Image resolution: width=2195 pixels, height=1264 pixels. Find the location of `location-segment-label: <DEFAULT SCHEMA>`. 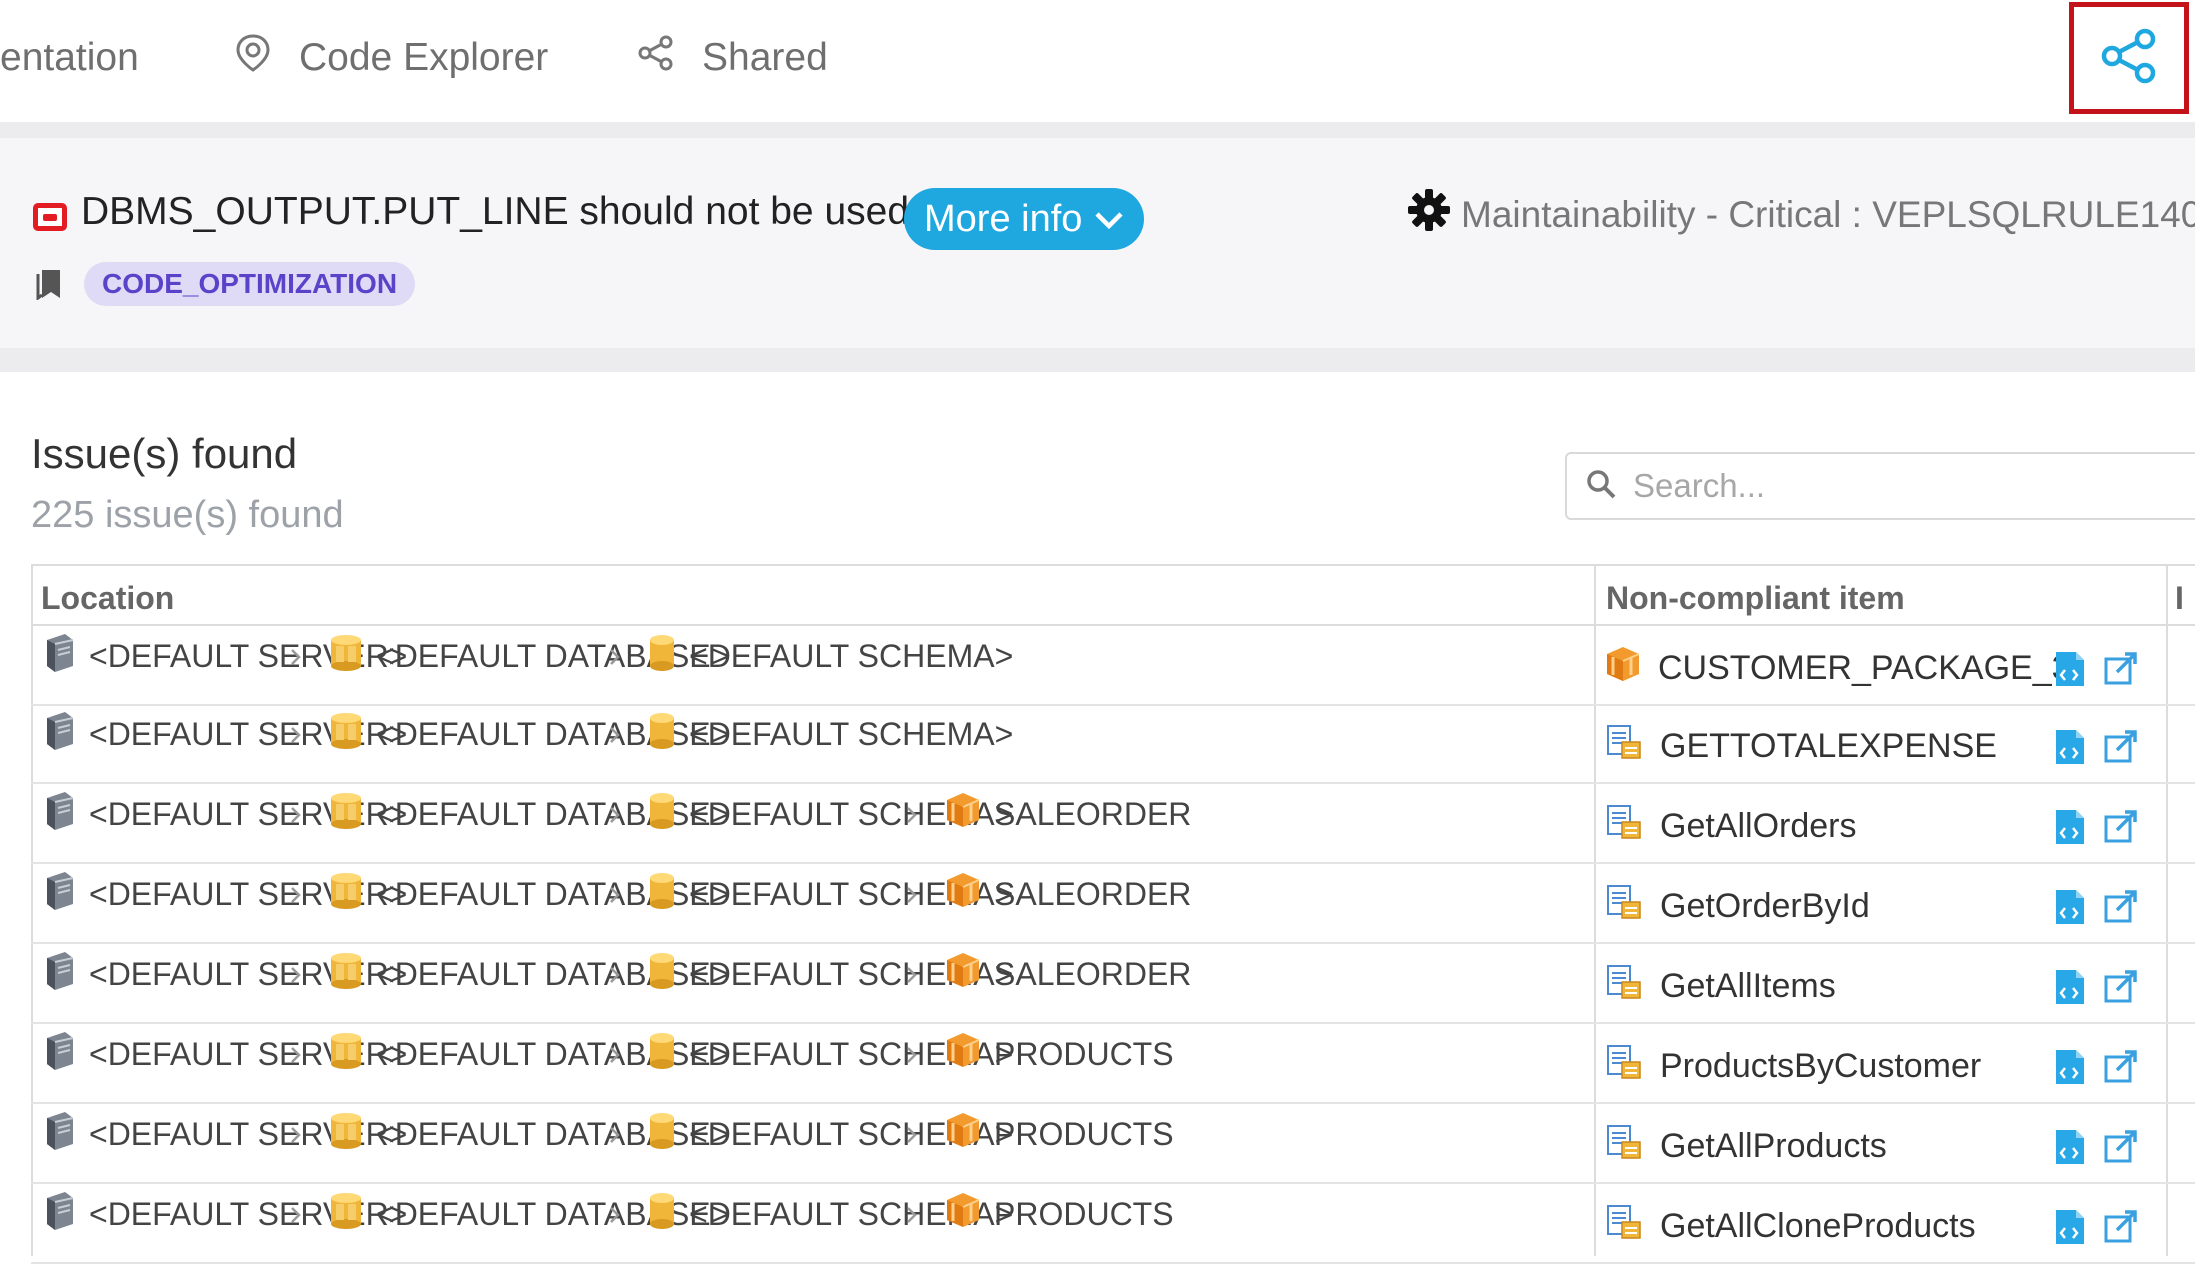

location-segment-label: <DEFAULT SCHEMA> is located at coordinates (851, 733).